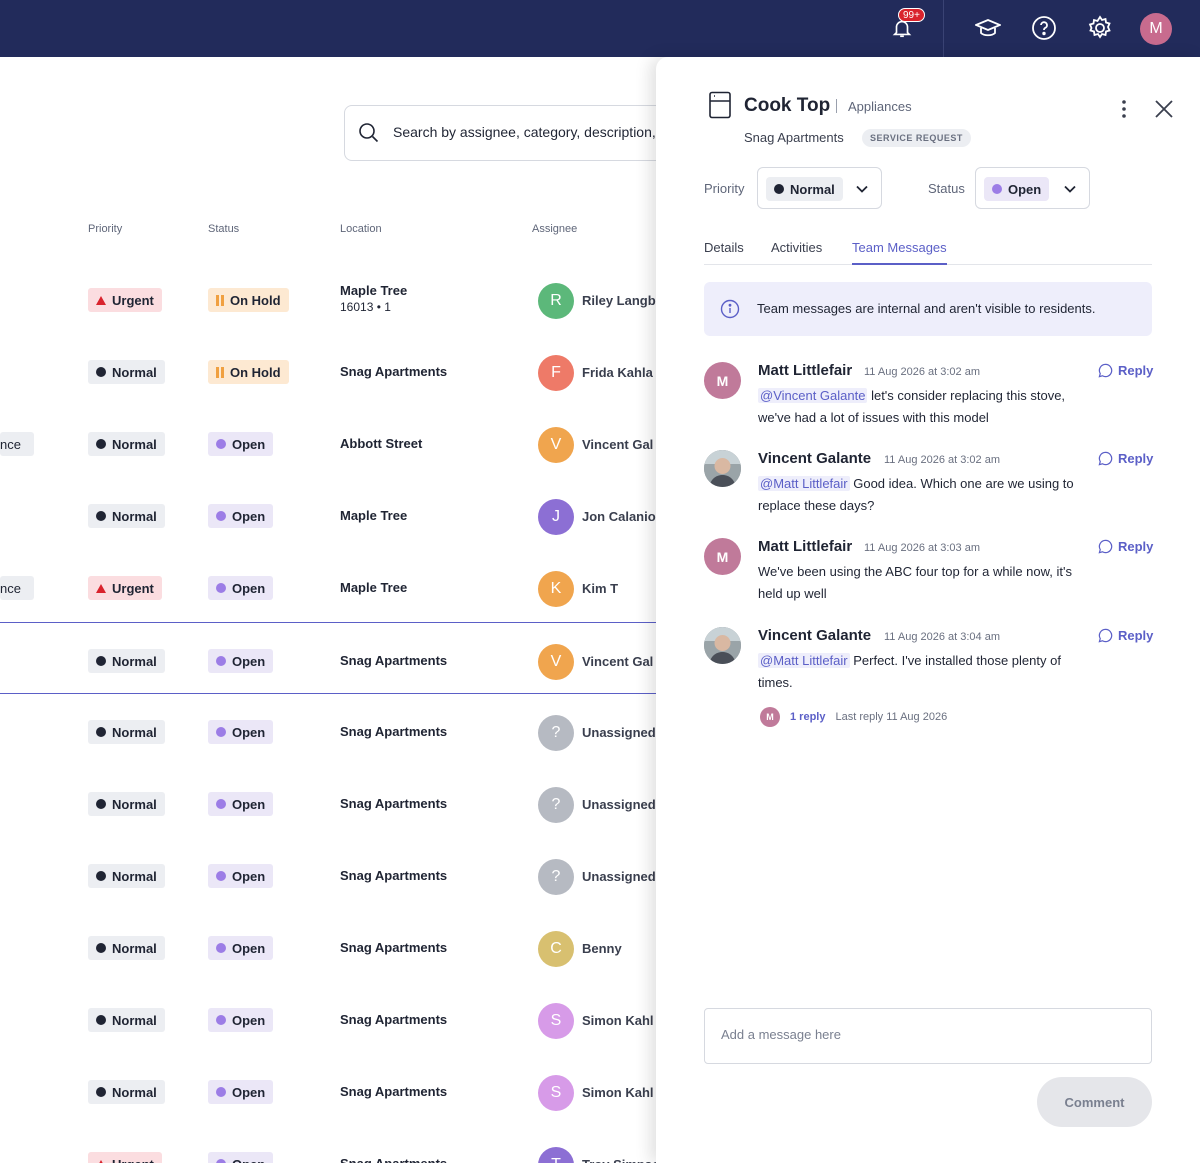  What do you see at coordinates (1100, 28) in the screenshot?
I see `gear-icon` at bounding box center [1100, 28].